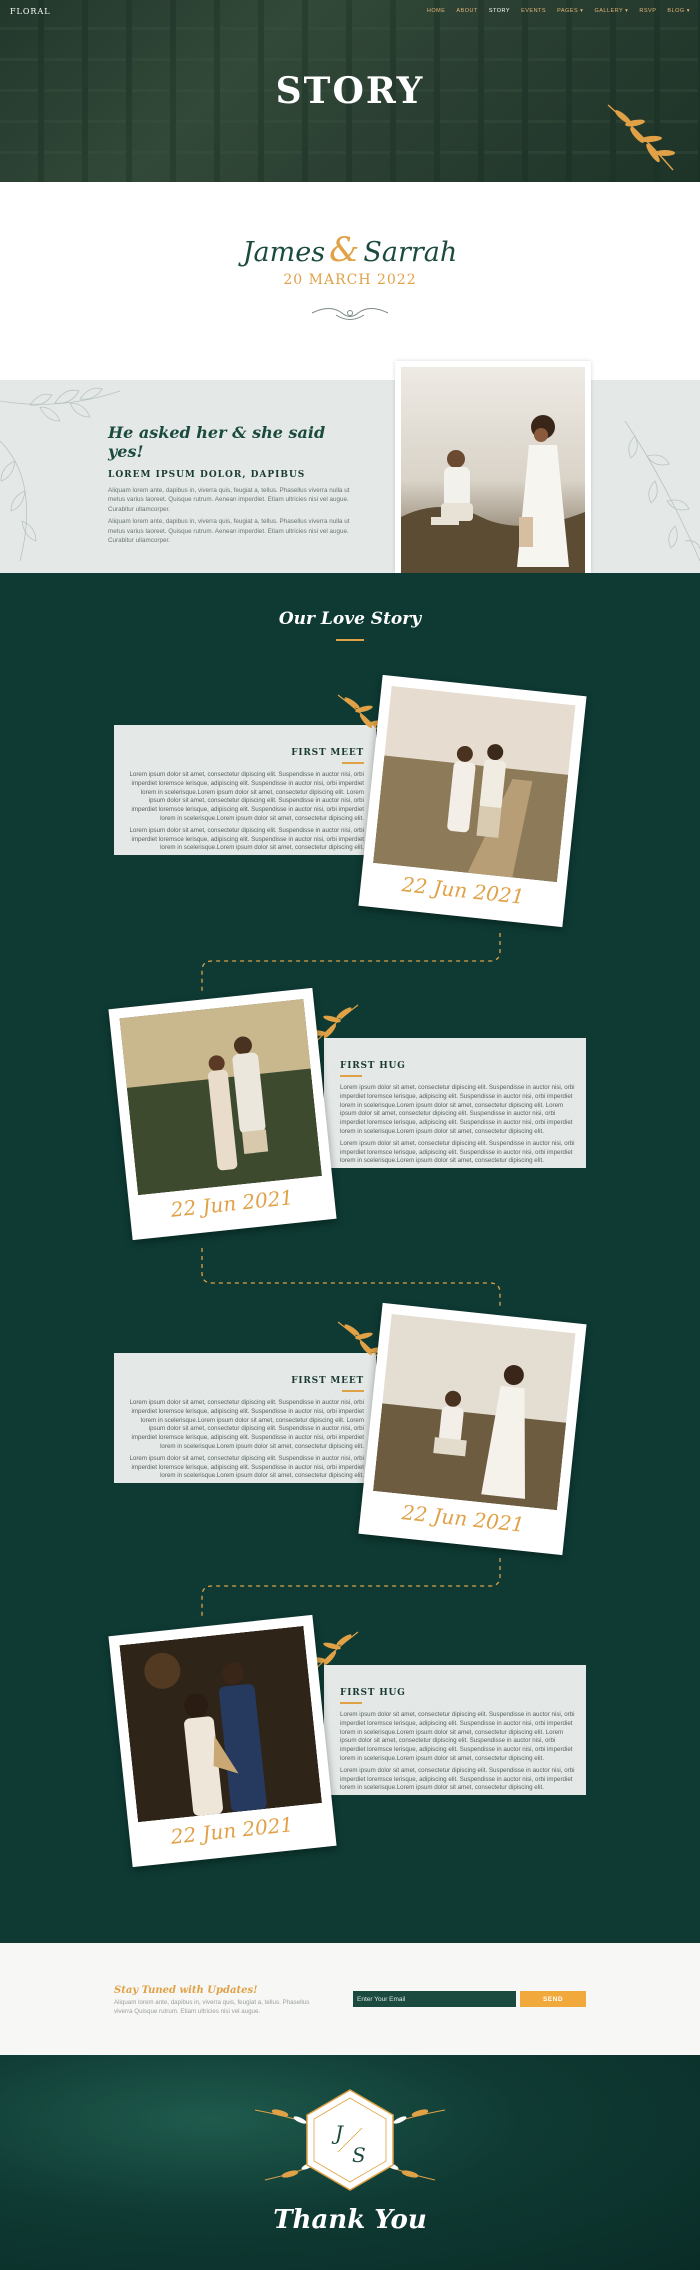 This screenshot has width=700, height=2270. I want to click on thank-you-heading: Thank You, so click(350, 2220).